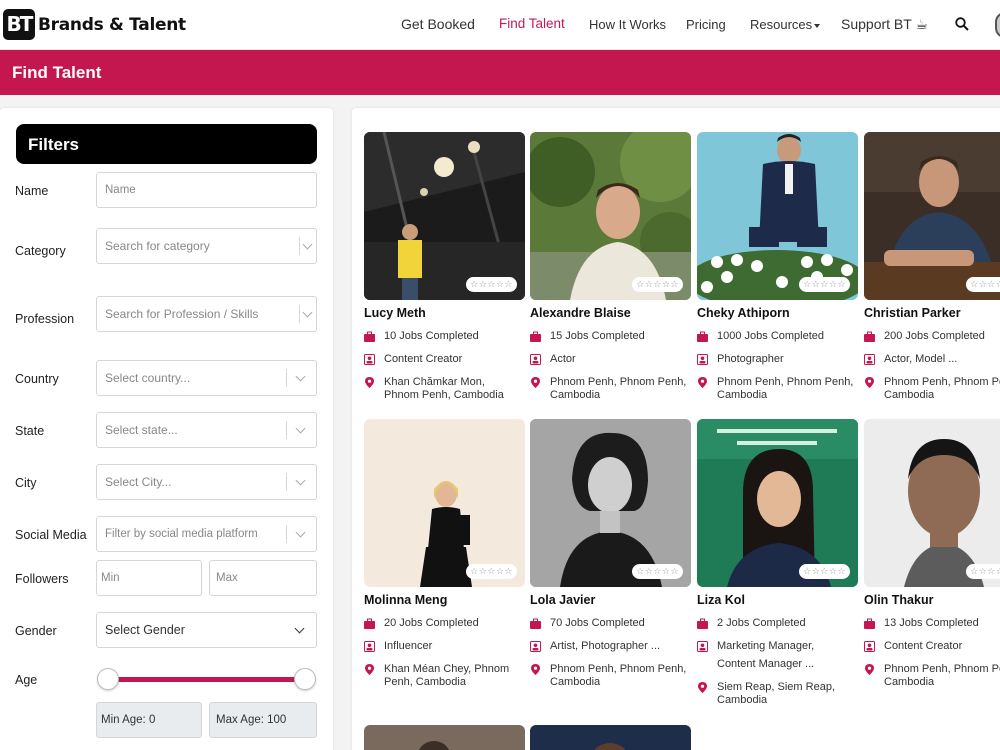 The height and width of the screenshot is (750, 1000). Describe the element at coordinates (721, 600) in the screenshot. I see `talent-name: Liza Kol` at that location.